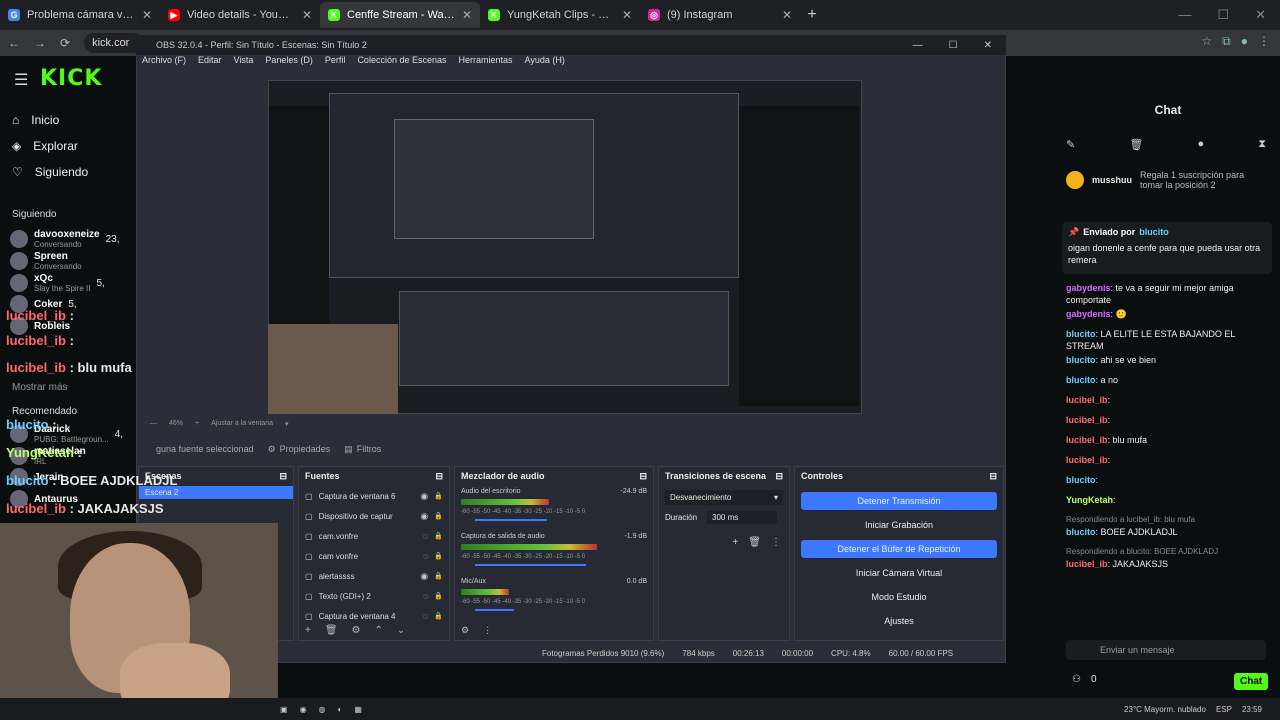 Image resolution: width=1280 pixels, height=720 pixels. I want to click on extension-icon: ⧉, so click(1226, 41).